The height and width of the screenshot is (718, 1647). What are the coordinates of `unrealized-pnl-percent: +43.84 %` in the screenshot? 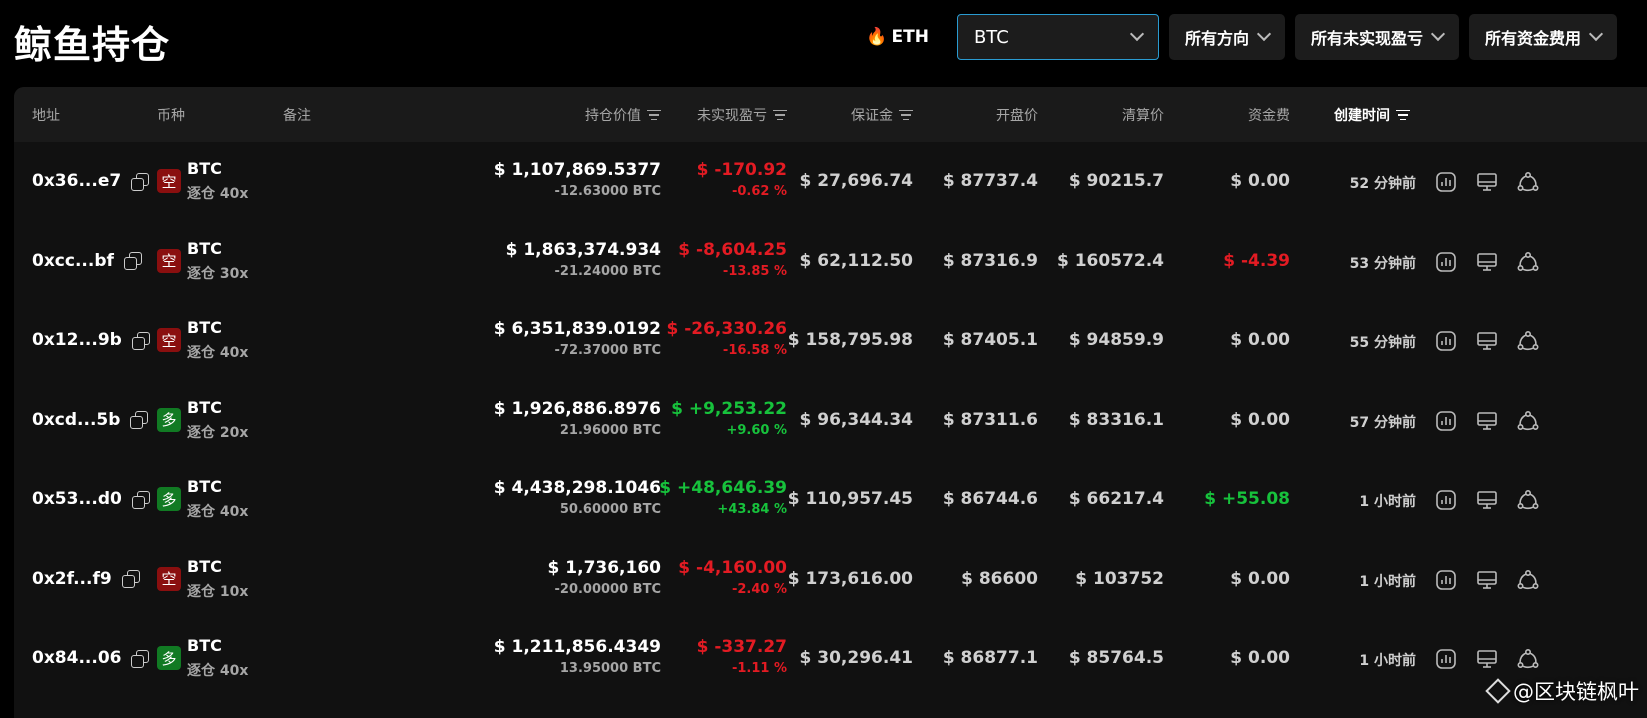 It's located at (752, 509).